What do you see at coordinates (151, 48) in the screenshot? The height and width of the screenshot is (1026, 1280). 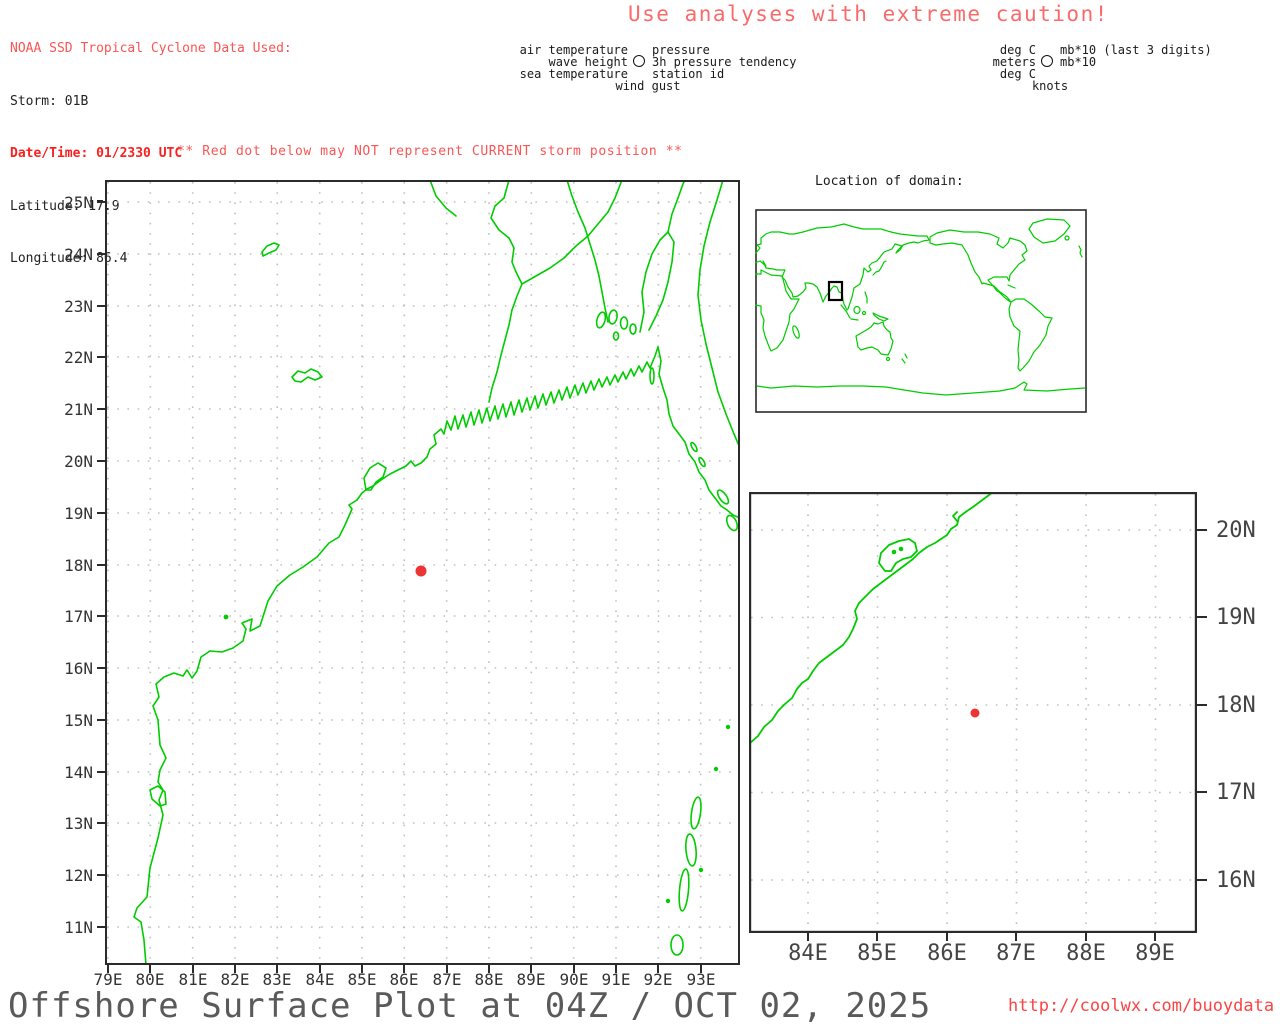 I see `data-source-line: NOAA SSD Tropical Cyclone Data Used:` at bounding box center [151, 48].